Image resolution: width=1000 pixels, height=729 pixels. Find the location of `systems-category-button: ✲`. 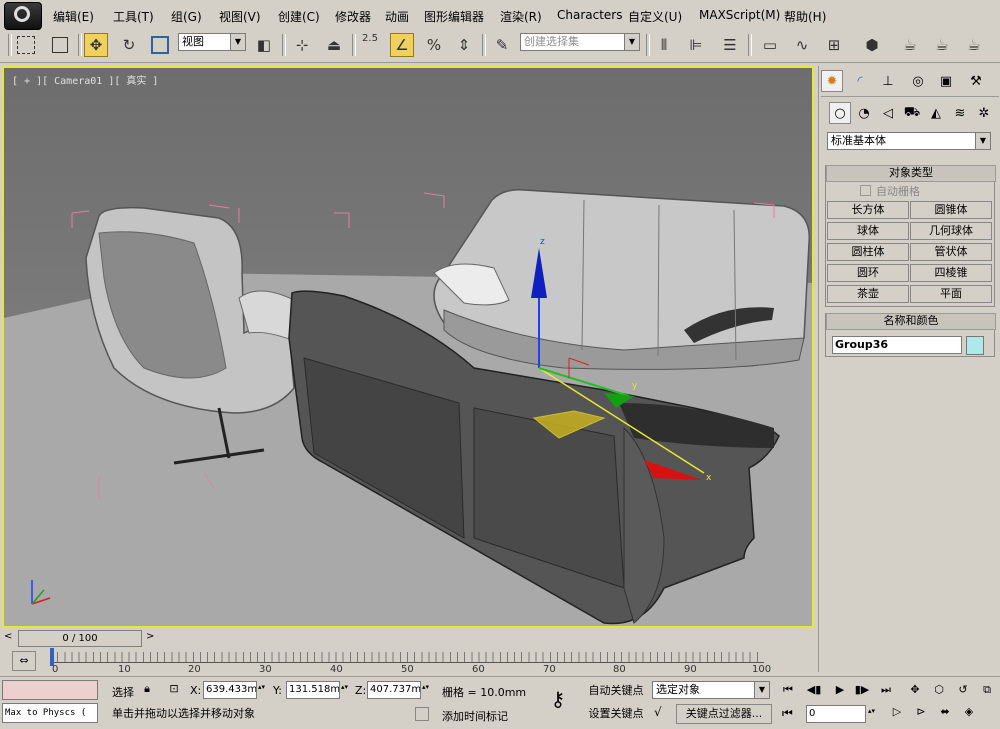

systems-category-button: ✲ is located at coordinates (984, 113).